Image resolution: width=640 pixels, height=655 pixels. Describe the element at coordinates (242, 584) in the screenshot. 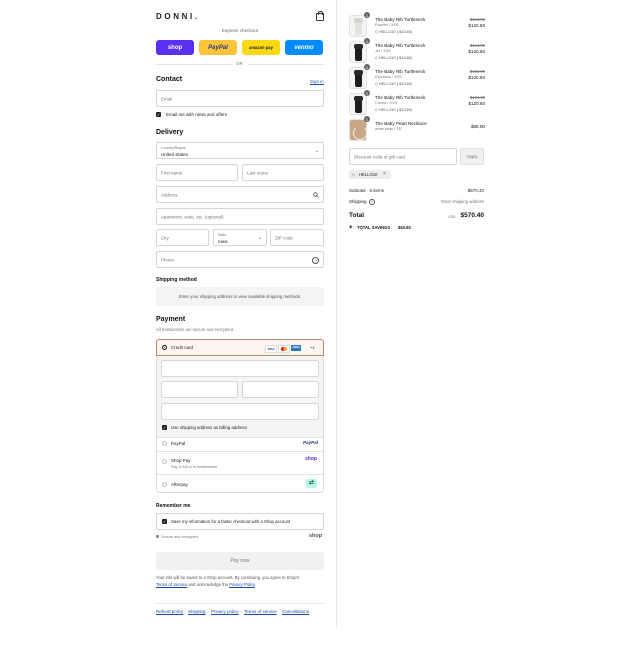

I see `privacy-link: Privacy Policy` at that location.